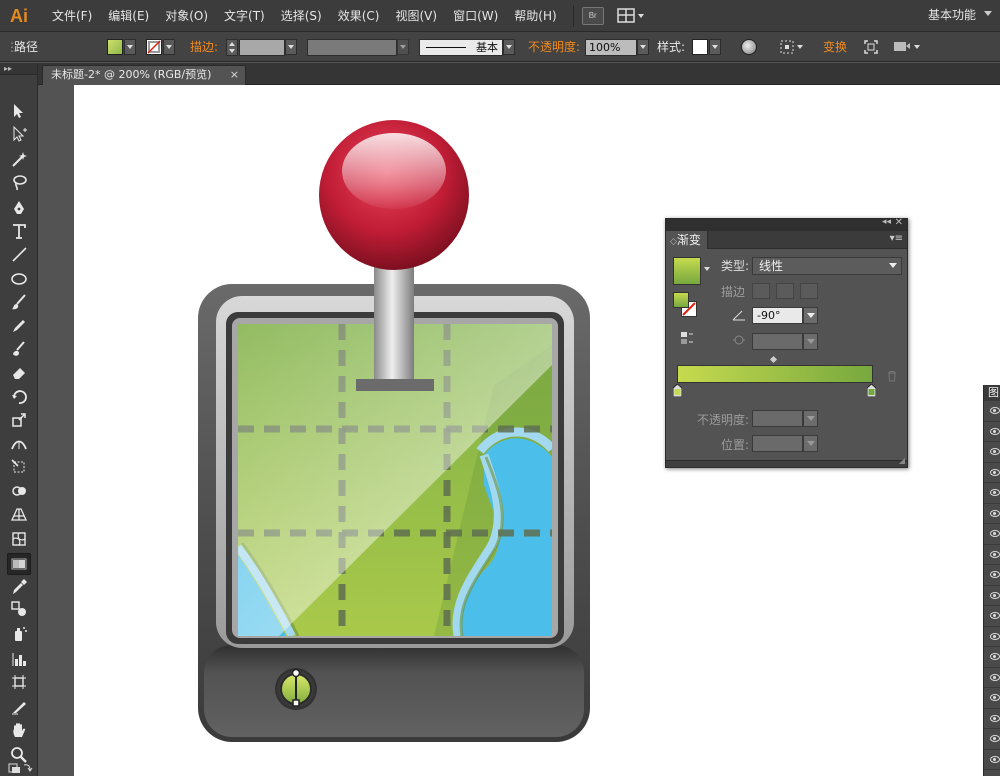 This screenshot has height=776, width=1000. What do you see at coordinates (461, 47) in the screenshot?
I see `brush-definition: 基本` at bounding box center [461, 47].